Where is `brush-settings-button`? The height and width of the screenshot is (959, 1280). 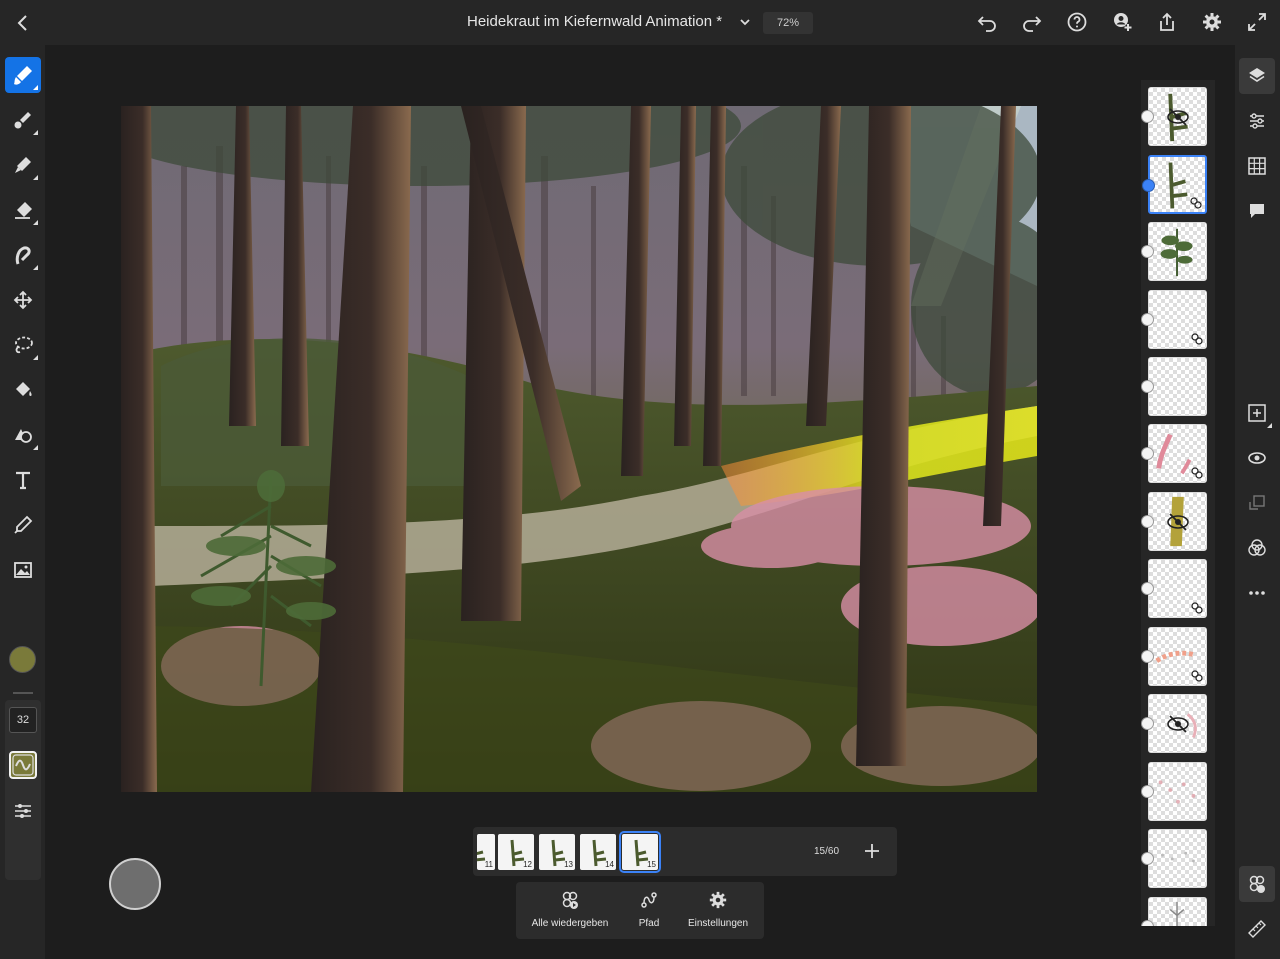 brush-settings-button is located at coordinates (23, 811).